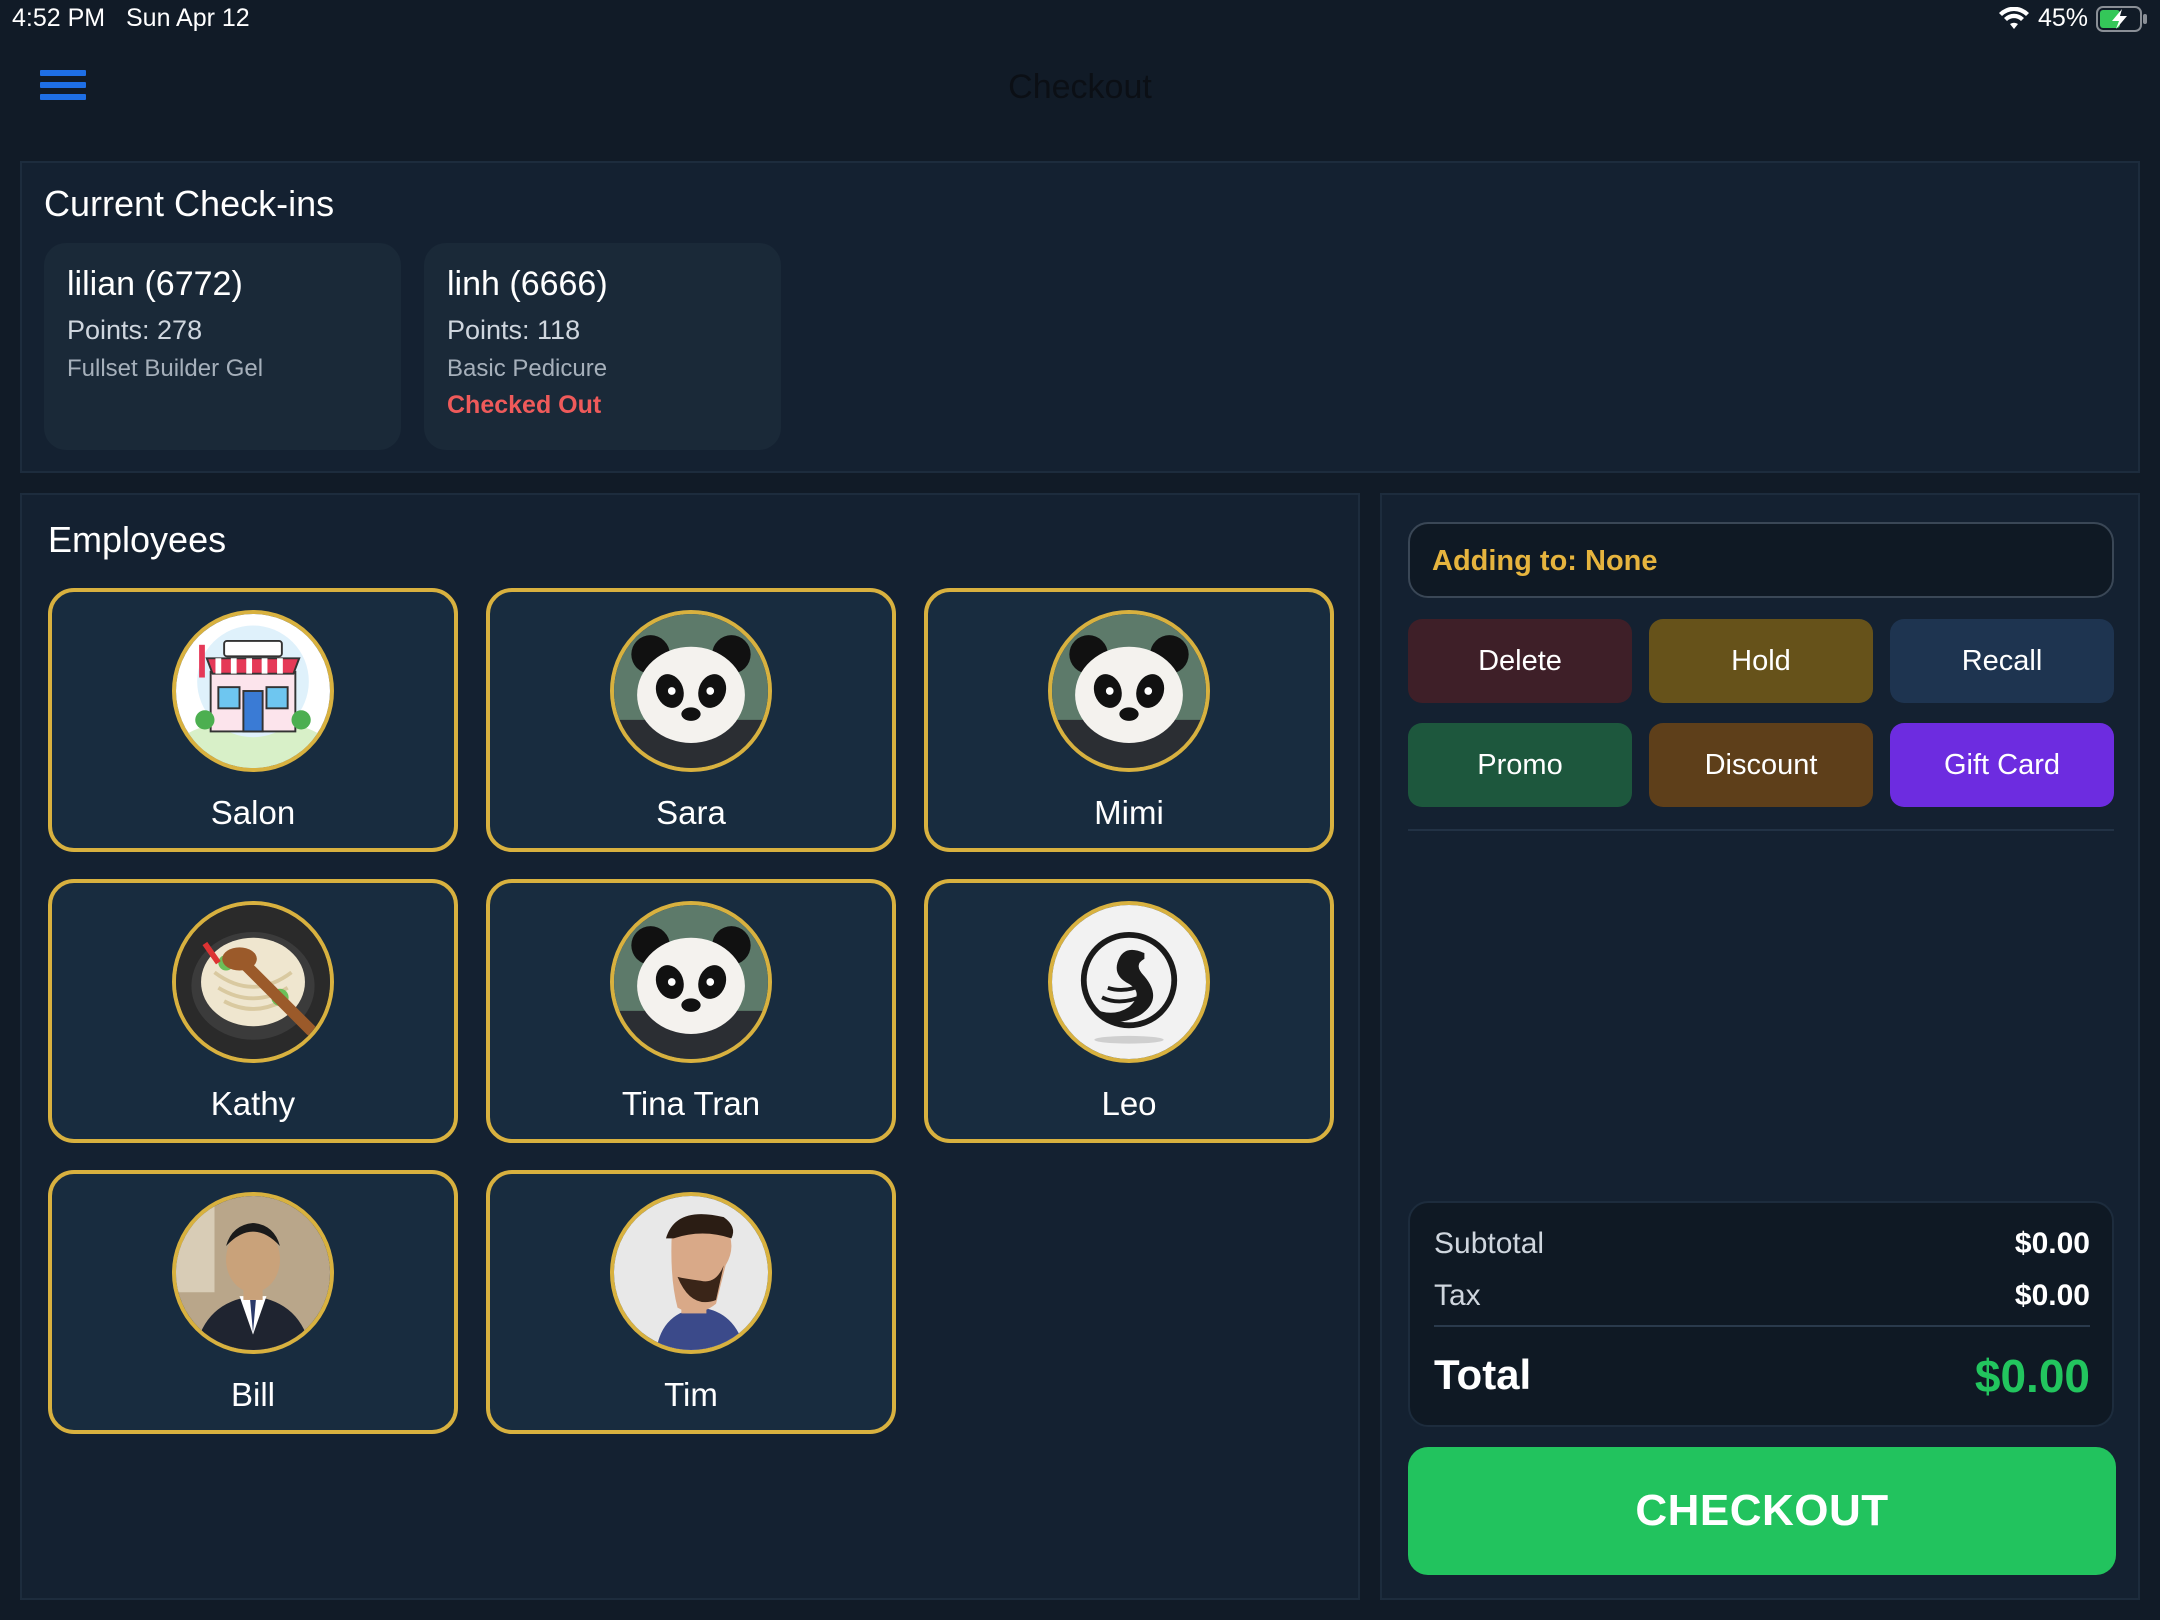  I want to click on noodle-bowl-avatar, so click(253, 982).